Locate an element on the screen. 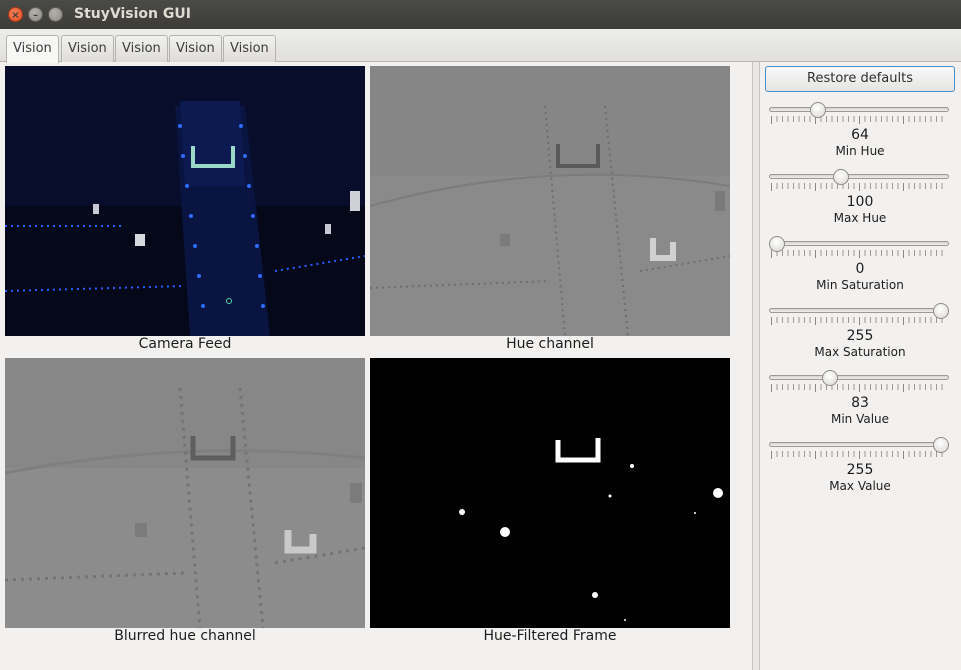  close-window-button: × is located at coordinates (15, 14).